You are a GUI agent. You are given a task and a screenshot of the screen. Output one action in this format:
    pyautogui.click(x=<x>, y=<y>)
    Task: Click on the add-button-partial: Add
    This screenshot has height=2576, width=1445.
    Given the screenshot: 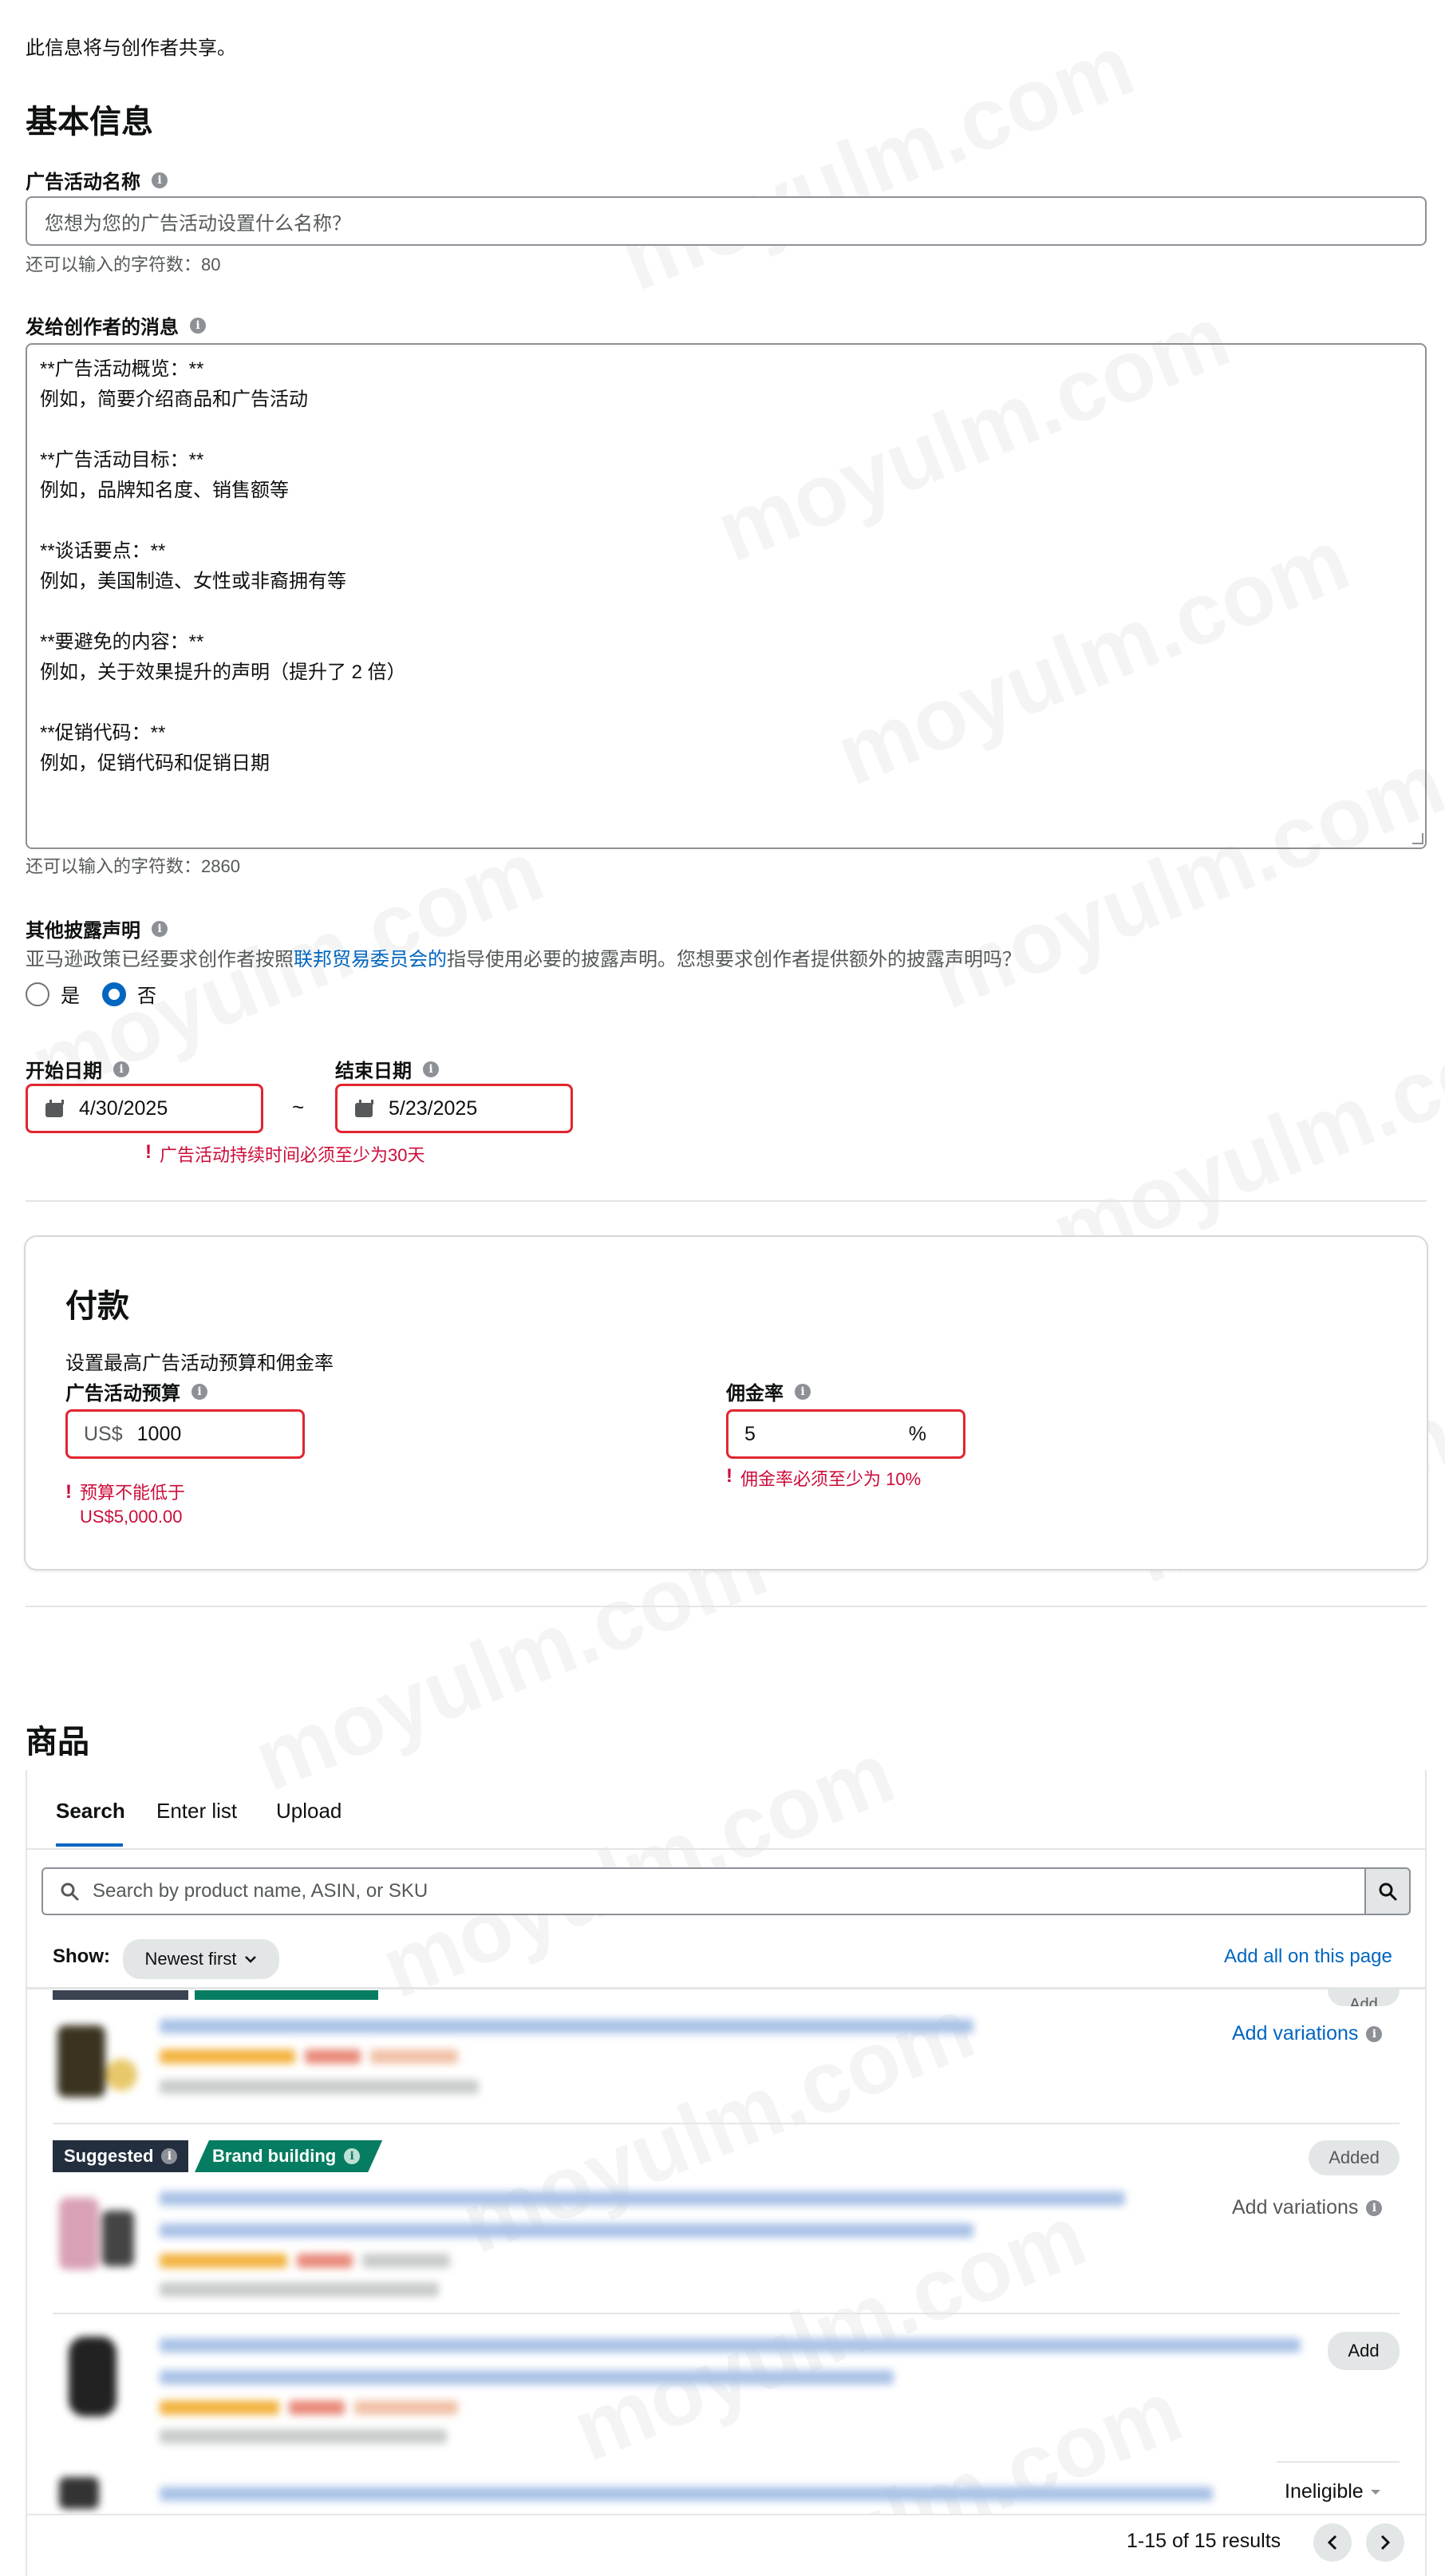 What is the action you would take?
    pyautogui.click(x=1364, y=1997)
    